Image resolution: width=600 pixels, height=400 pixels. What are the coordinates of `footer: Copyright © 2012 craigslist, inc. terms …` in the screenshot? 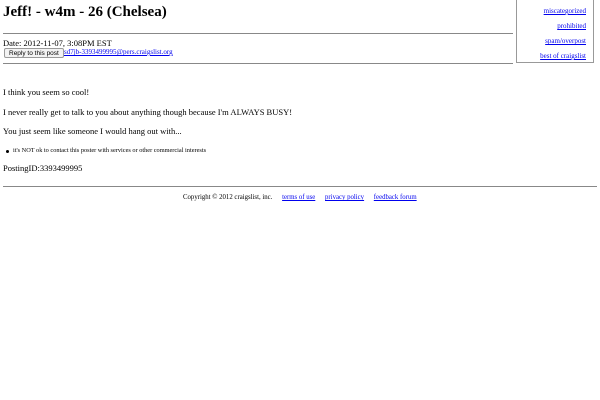 It's located at (304, 197).